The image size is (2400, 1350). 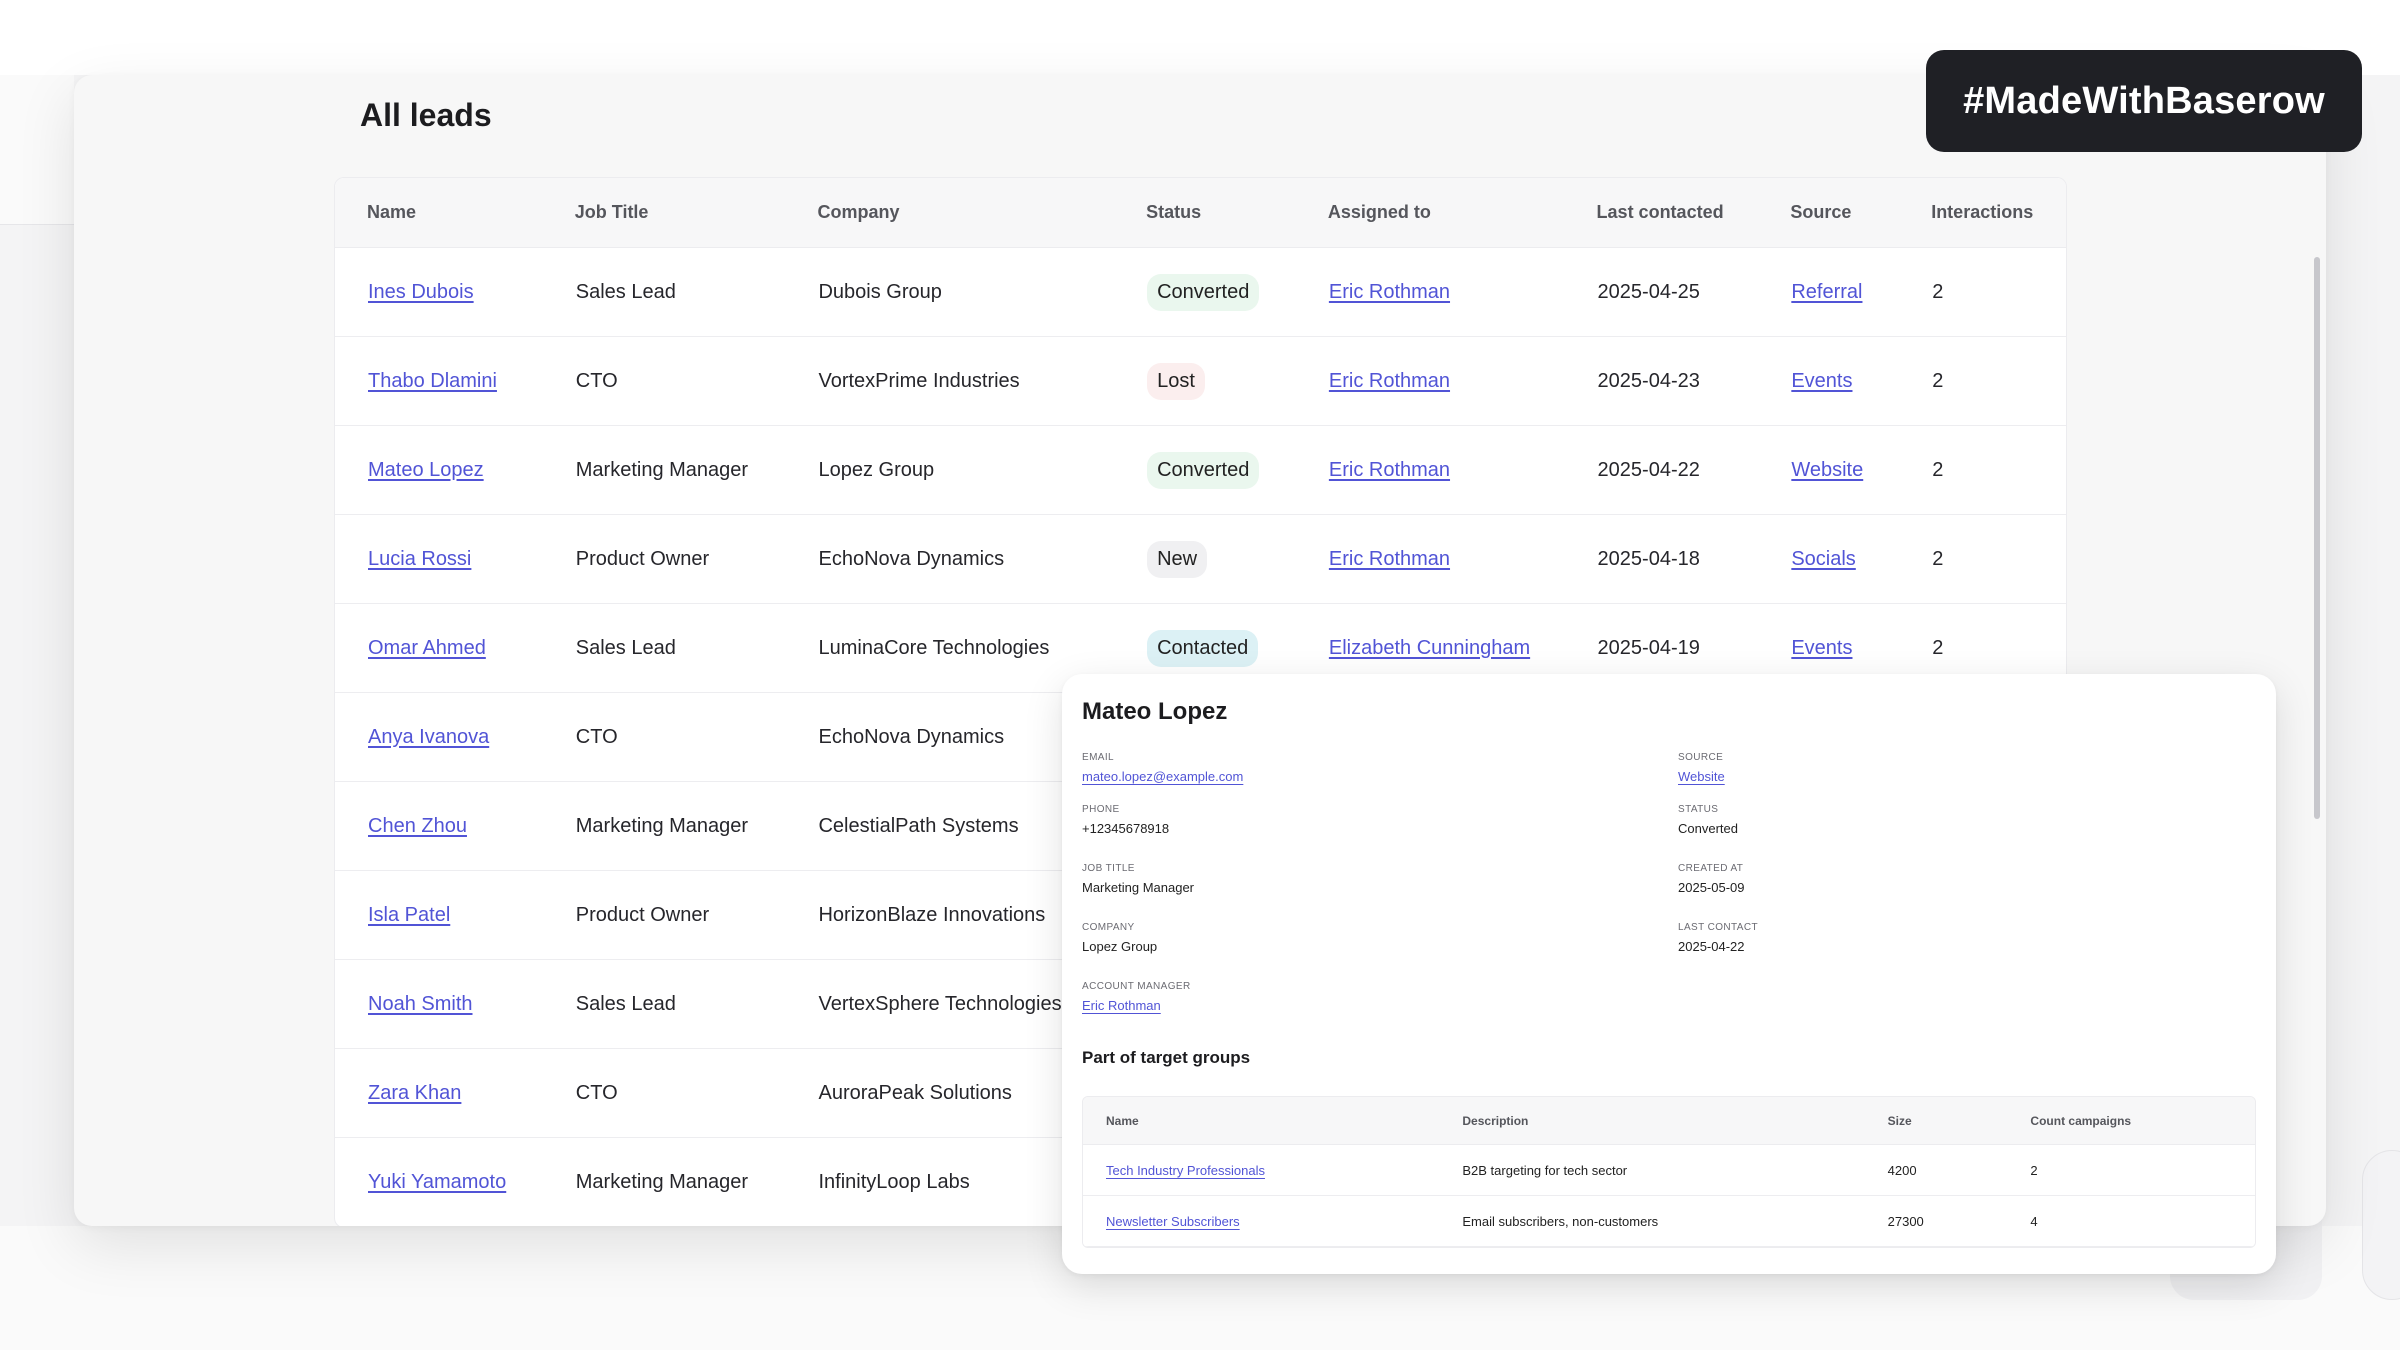 What do you see at coordinates (1936, 1170) in the screenshot?
I see `group-size: 4200` at bounding box center [1936, 1170].